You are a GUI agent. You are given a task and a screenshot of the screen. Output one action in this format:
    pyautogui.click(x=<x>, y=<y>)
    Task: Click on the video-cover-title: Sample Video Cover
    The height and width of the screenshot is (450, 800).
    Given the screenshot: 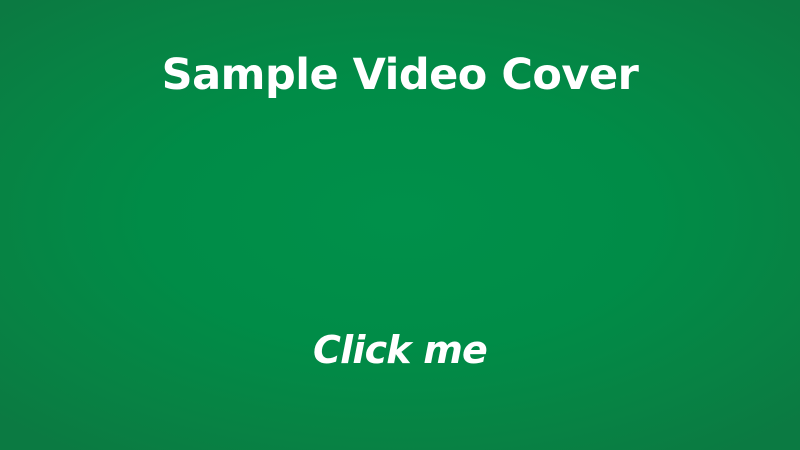 What is the action you would take?
    pyautogui.click(x=400, y=75)
    